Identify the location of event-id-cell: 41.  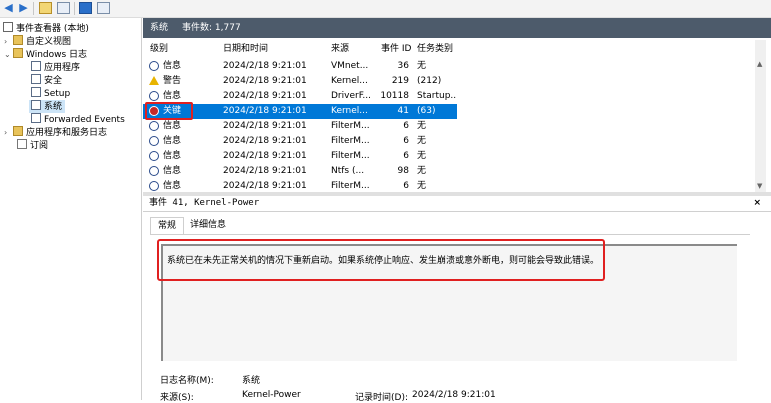
(403, 111).